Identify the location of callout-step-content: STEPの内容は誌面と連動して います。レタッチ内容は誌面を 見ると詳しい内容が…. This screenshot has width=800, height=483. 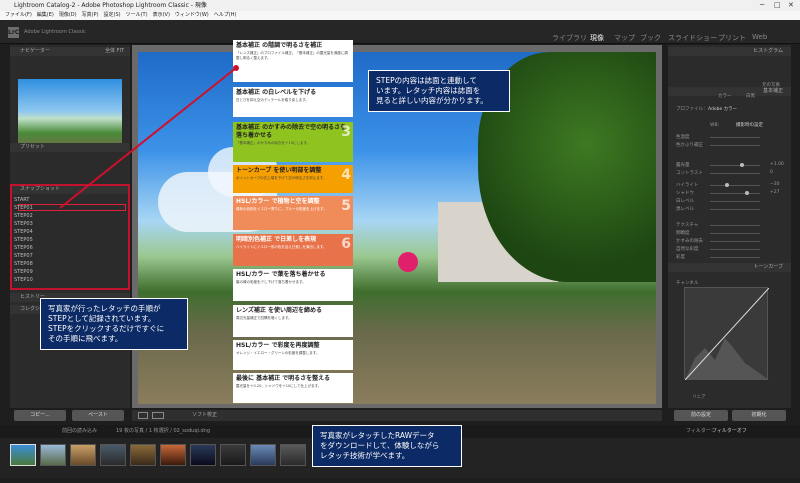
(439, 91).